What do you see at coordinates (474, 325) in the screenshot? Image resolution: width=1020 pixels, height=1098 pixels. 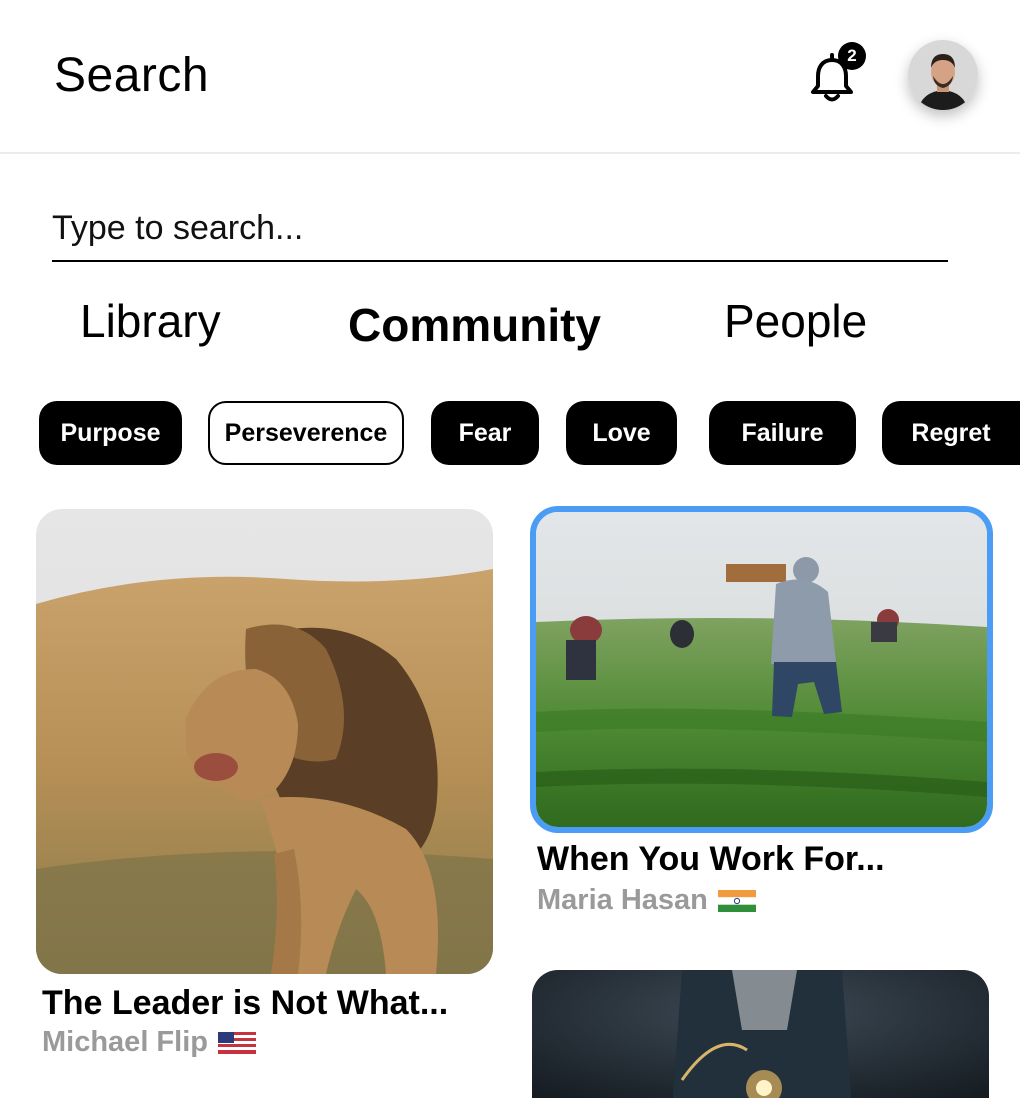 I see `tab-community: Community` at bounding box center [474, 325].